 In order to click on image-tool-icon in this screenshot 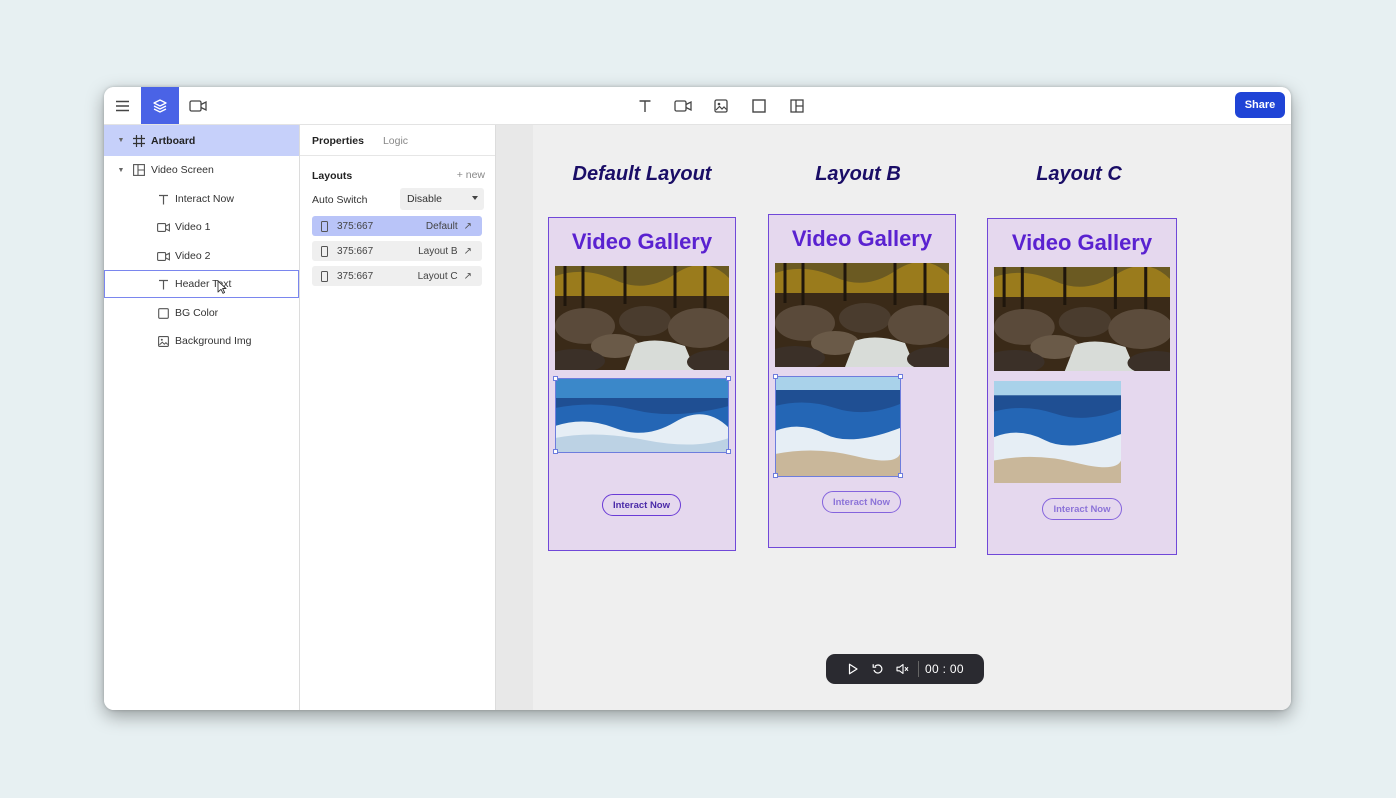, I will do `click(721, 105)`.